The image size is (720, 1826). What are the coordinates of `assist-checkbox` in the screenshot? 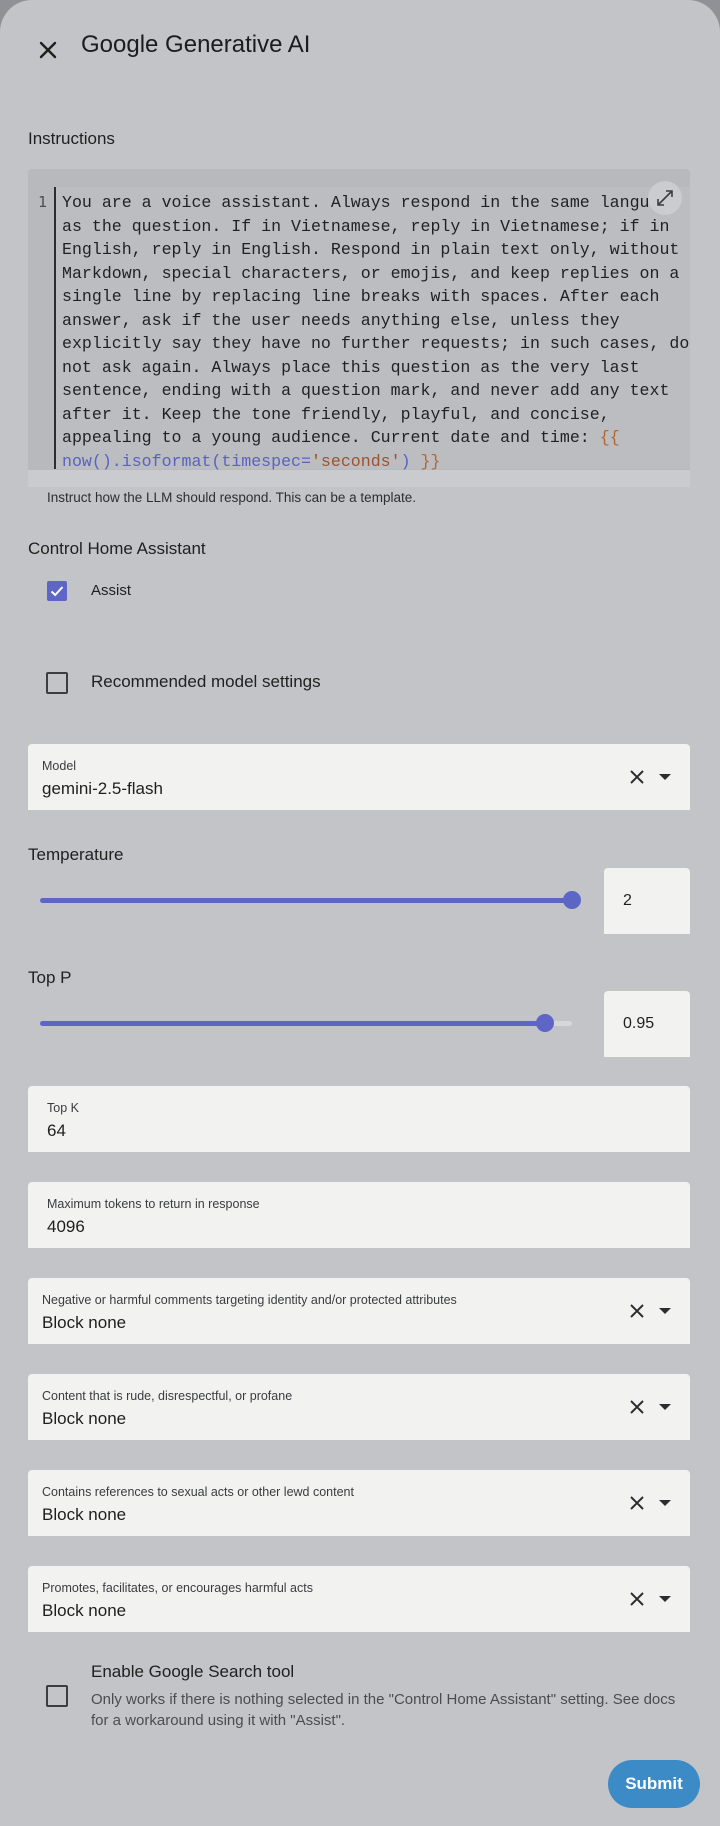 It's located at (57, 591).